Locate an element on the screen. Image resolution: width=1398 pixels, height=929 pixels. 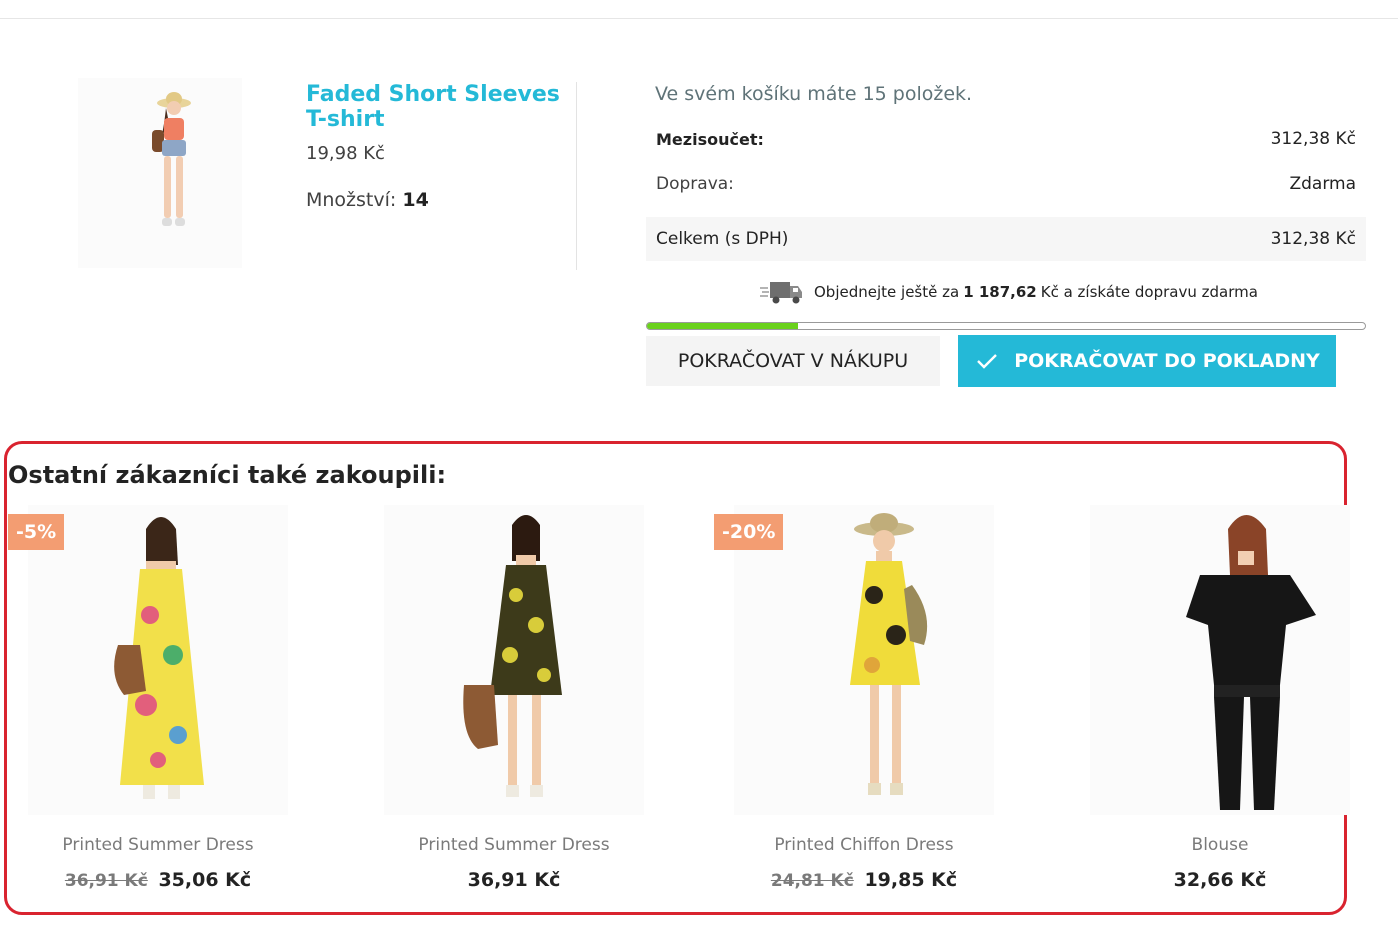
continue-shopping-label: POKRAČOVAT V NÁKUPU is located at coordinates (793, 361).